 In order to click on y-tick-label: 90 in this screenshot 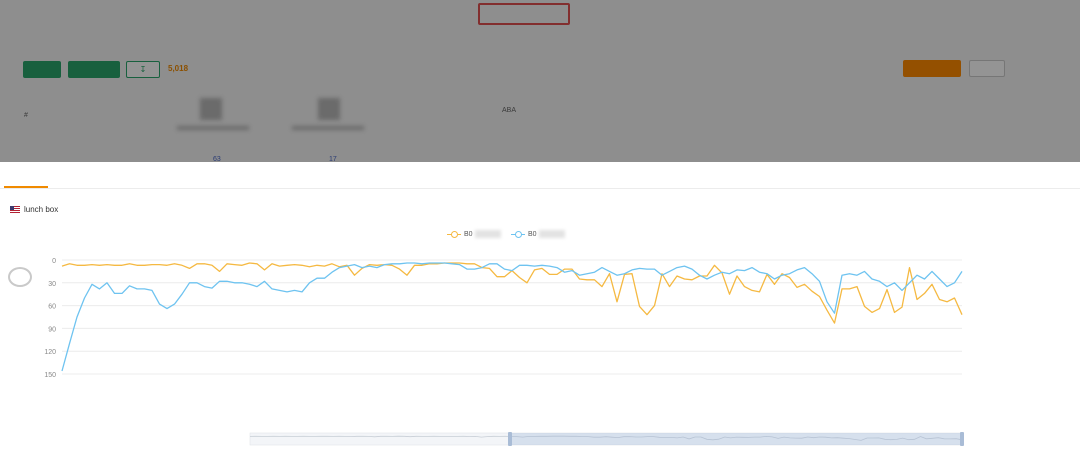, I will do `click(52, 329)`.